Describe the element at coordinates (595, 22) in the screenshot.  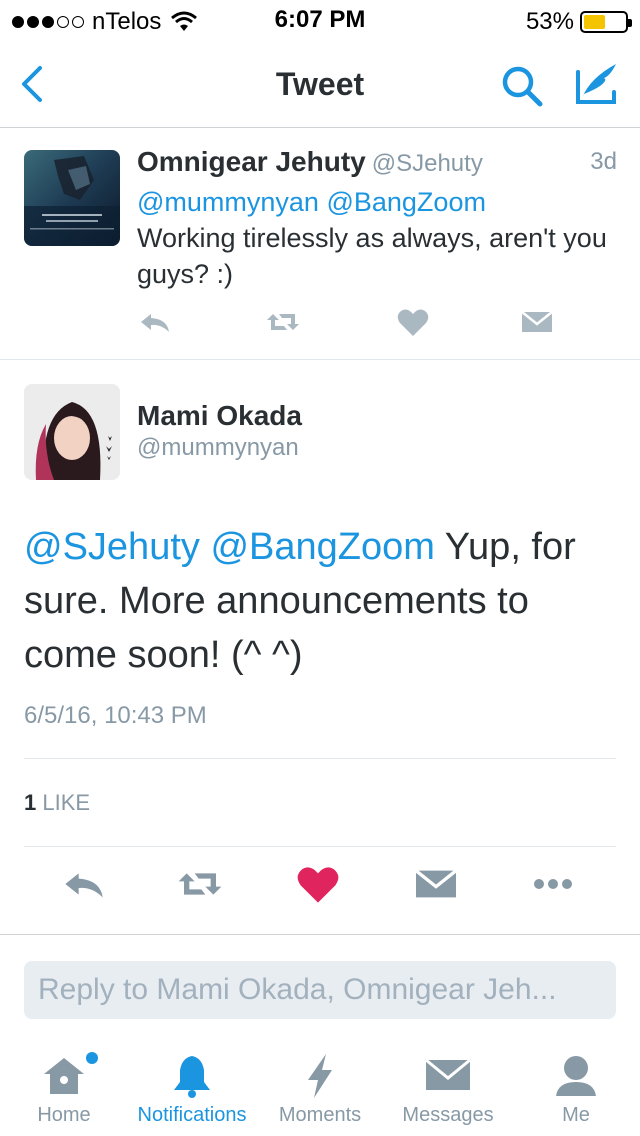
I see `battery-fill` at that location.